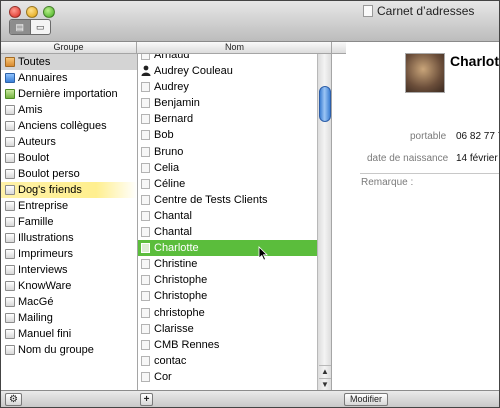 Image resolution: width=500 pixels, height=408 pixels. Describe the element at coordinates (234, 71) in the screenshot. I see `contact-row: Audrey Couleau` at that location.